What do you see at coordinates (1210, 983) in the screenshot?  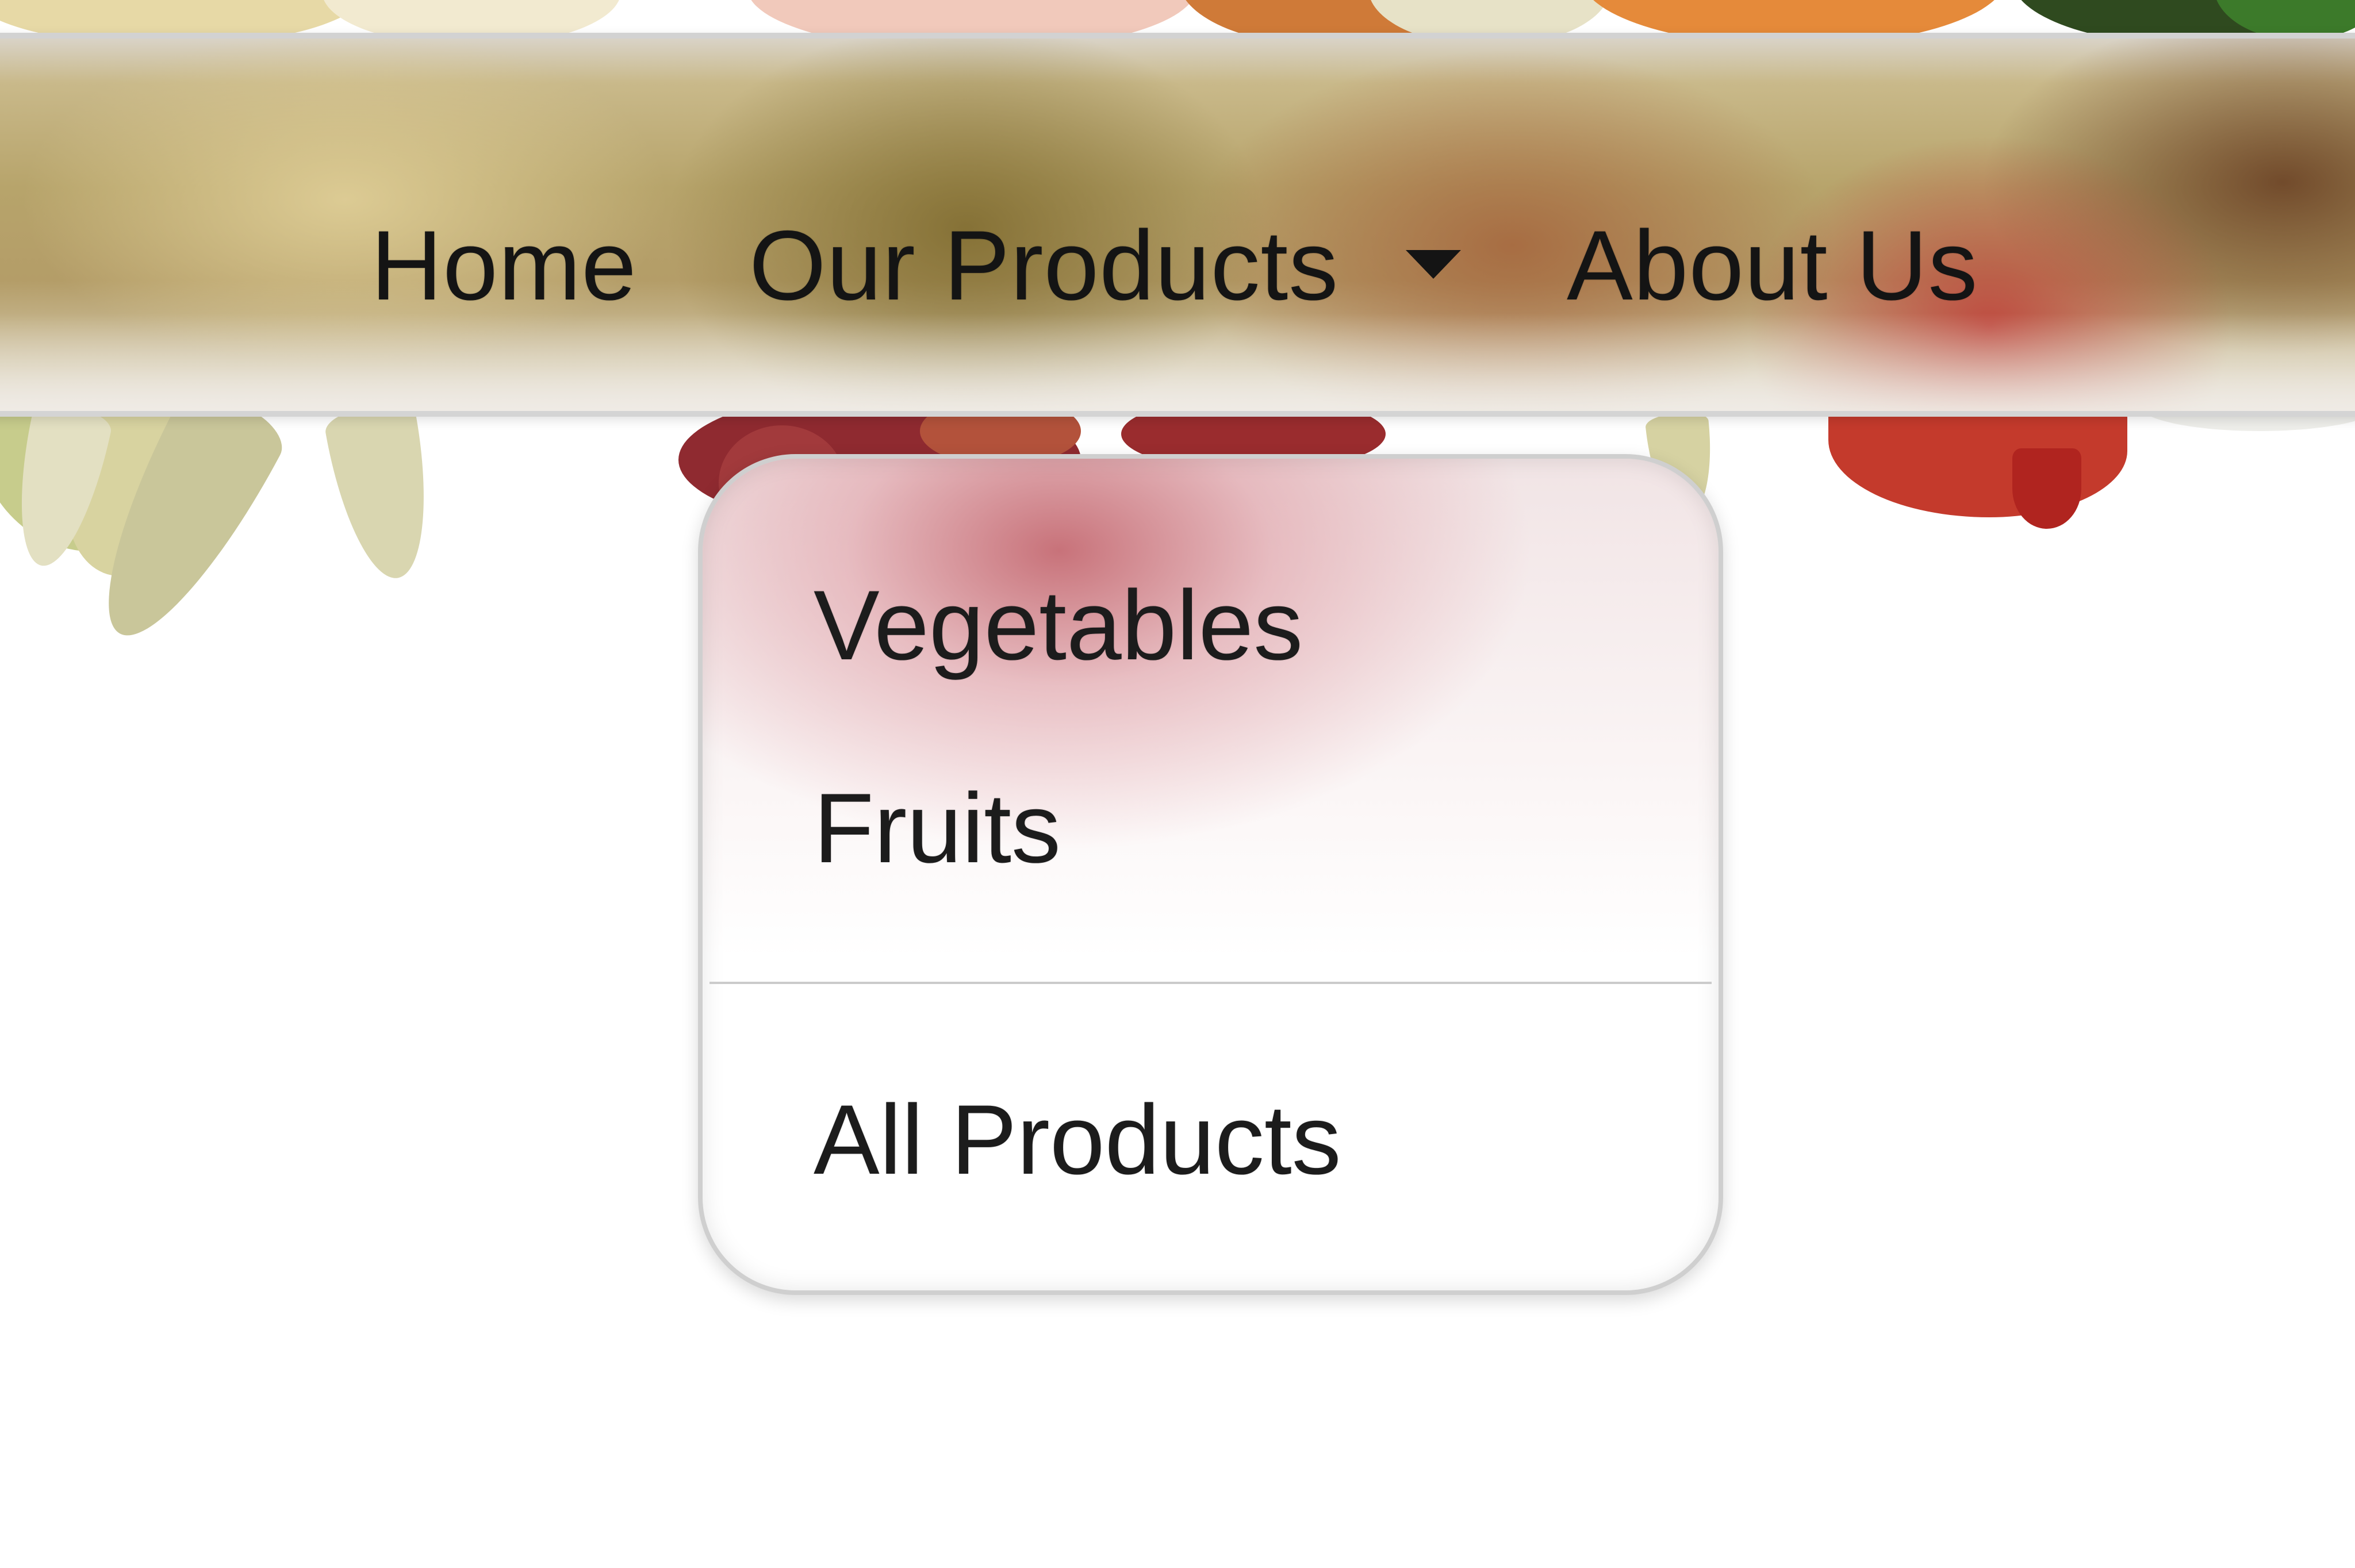 I see `dropdown-divider` at bounding box center [1210, 983].